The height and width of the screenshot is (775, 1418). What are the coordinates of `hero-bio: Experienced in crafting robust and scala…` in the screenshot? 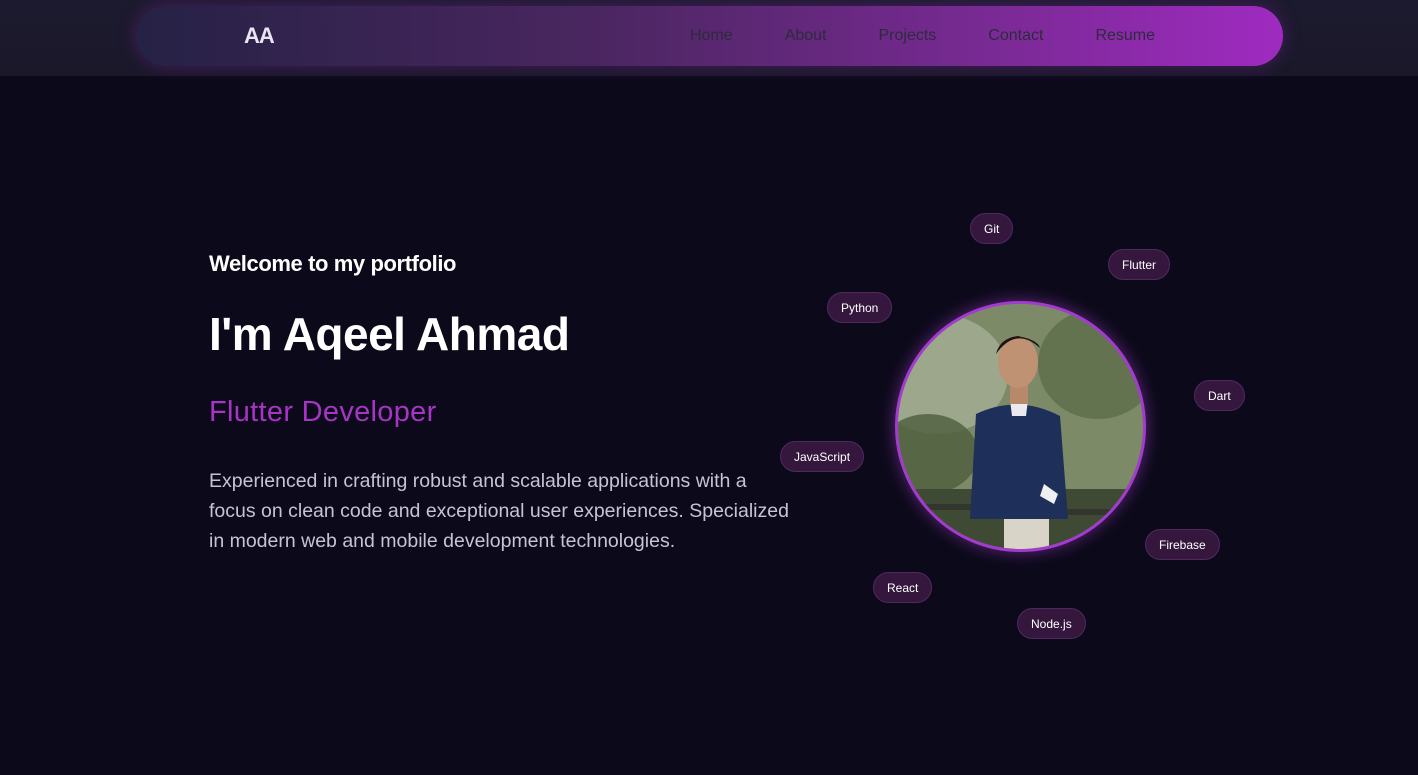 It's located at (499, 511).